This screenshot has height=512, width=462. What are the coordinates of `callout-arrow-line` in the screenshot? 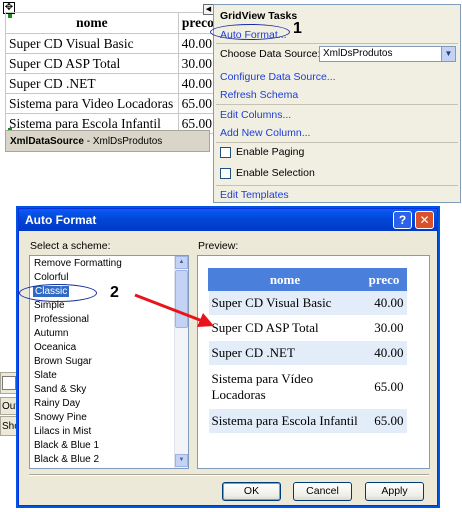 It's located at (170, 308).